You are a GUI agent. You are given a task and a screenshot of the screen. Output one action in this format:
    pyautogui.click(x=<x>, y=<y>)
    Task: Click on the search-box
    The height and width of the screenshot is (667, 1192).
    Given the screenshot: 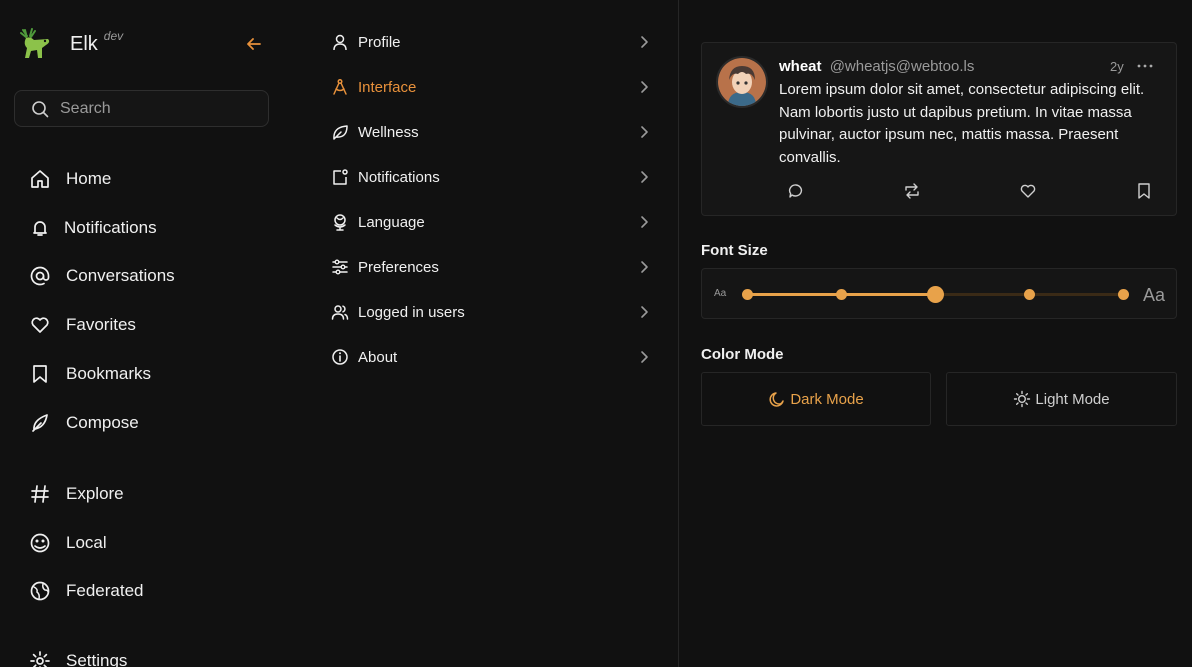 What is the action you would take?
    pyautogui.click(x=141, y=108)
    